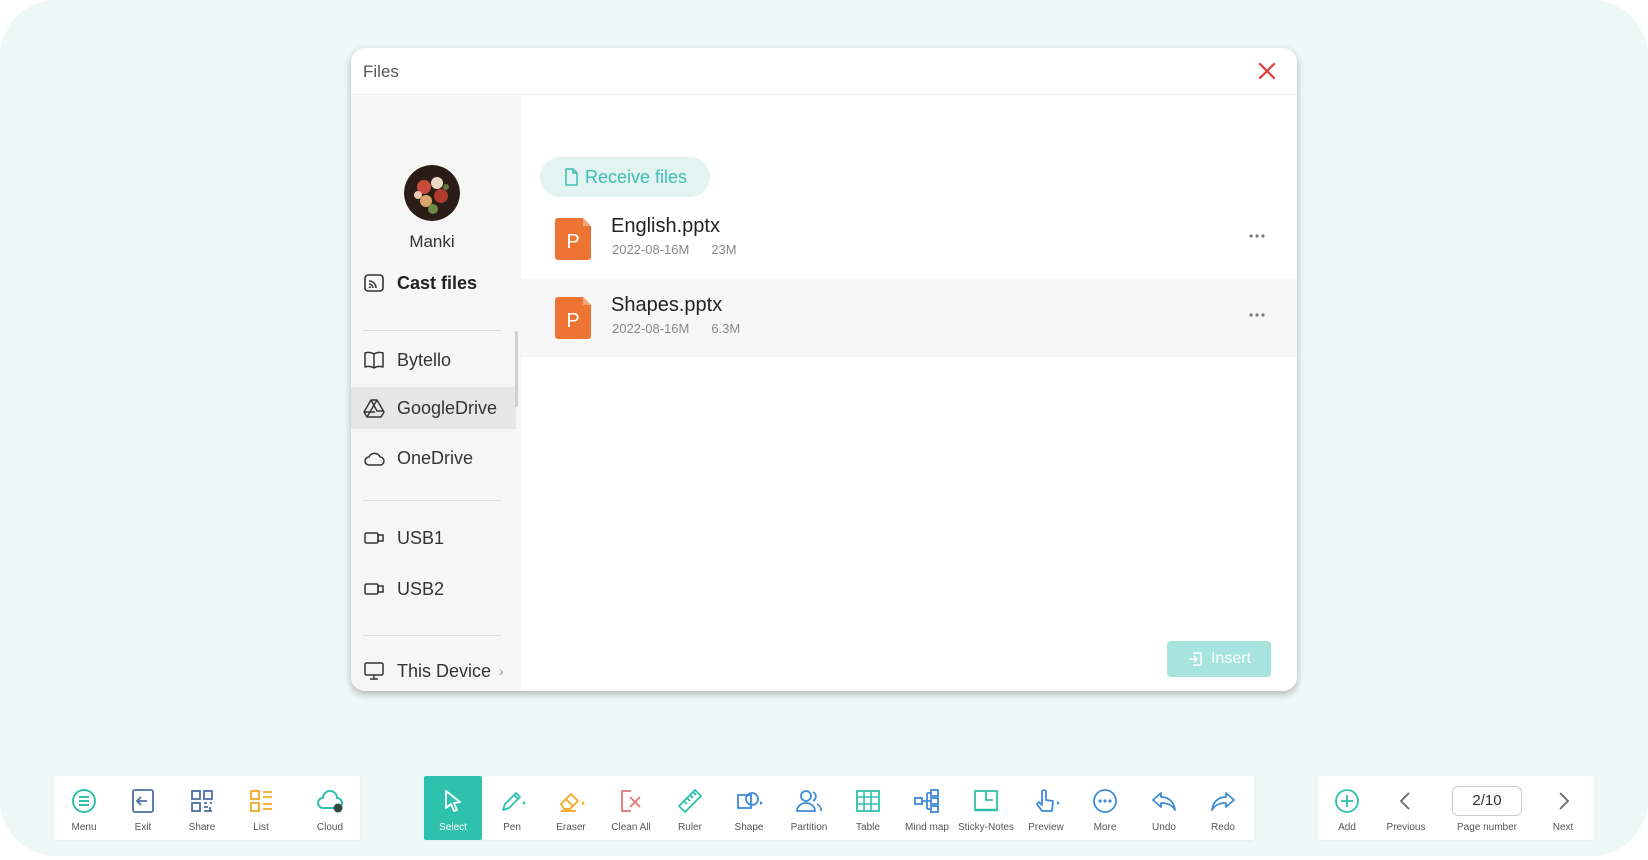  Describe the element at coordinates (432, 193) in the screenshot. I see `avatar` at that location.